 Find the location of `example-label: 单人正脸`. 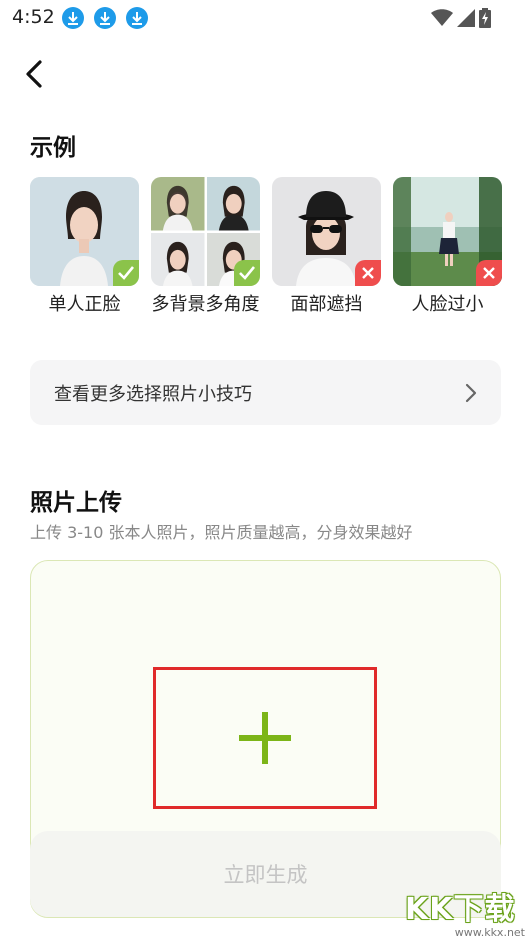

example-label: 单人正脸 is located at coordinates (84, 304).